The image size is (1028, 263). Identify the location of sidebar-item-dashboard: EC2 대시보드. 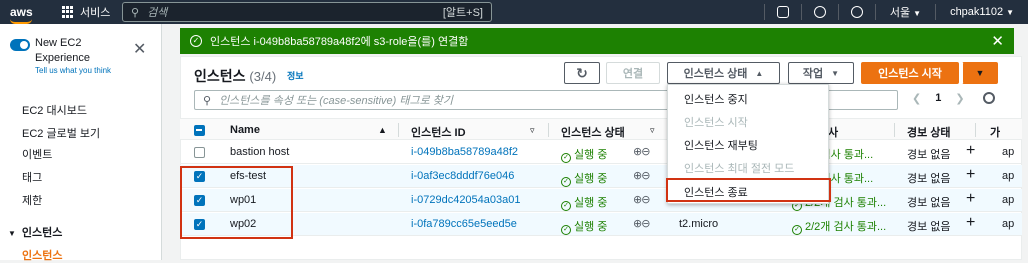
(54, 110).